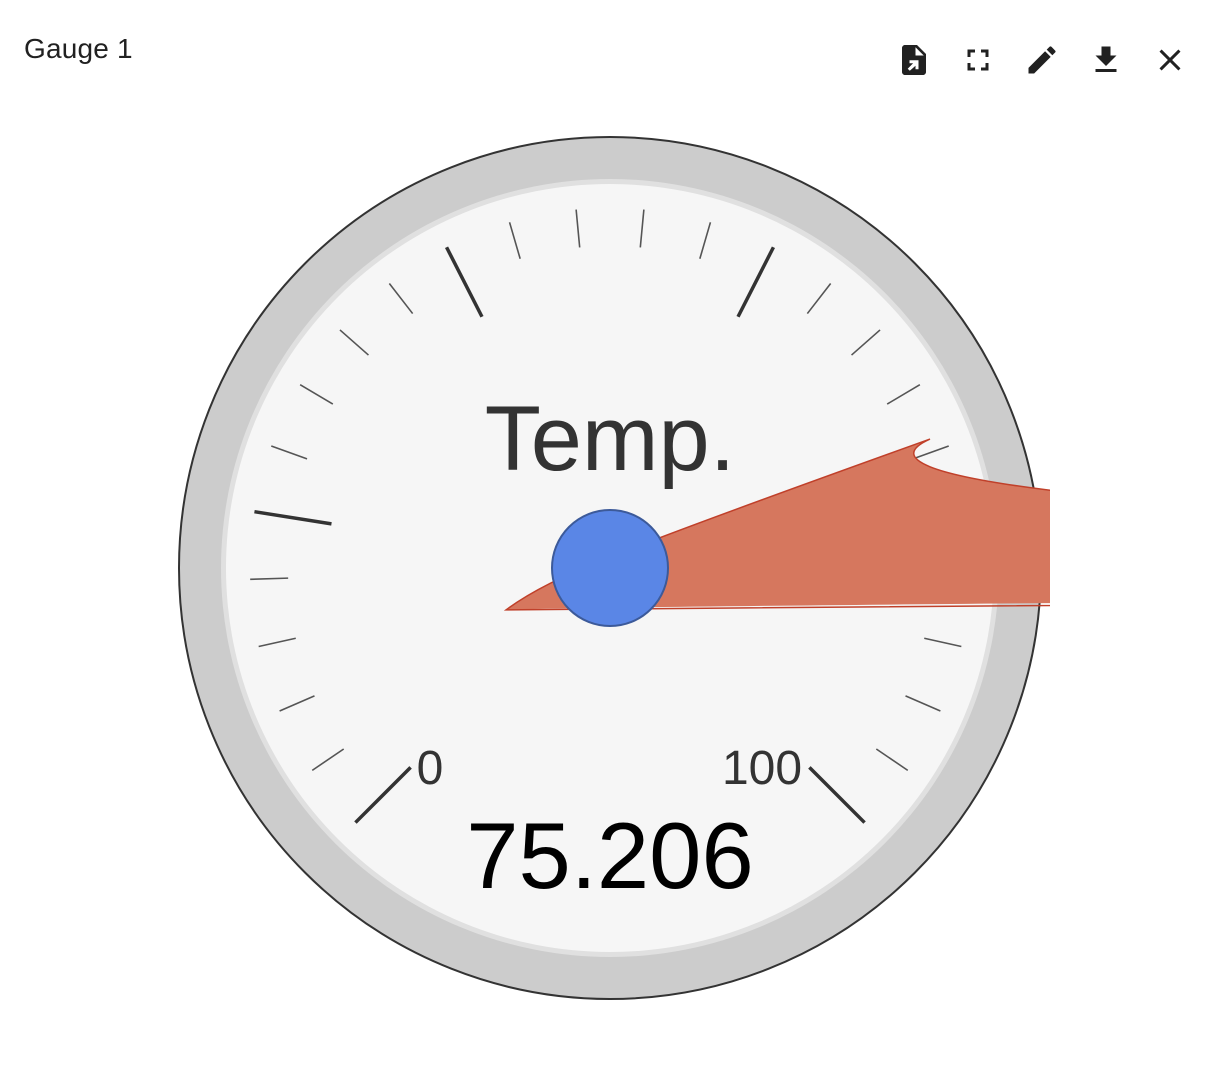  I want to click on gauge-max-label: 100, so click(762, 768).